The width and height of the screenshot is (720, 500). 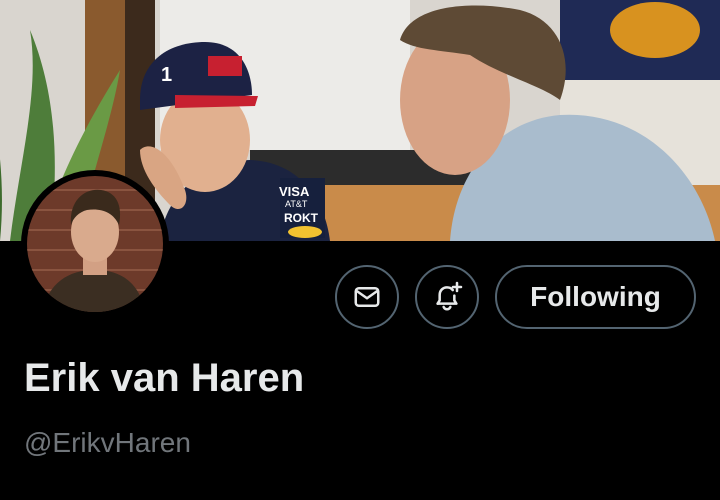 I want to click on envelope-icon, so click(x=367, y=297).